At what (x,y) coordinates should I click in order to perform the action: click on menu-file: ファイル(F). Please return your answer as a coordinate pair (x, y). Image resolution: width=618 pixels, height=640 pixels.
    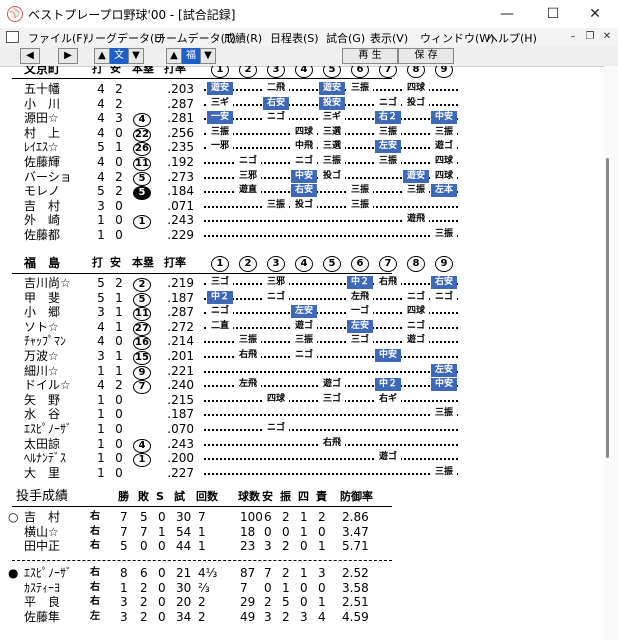
    Looking at the image, I should click on (57, 38).